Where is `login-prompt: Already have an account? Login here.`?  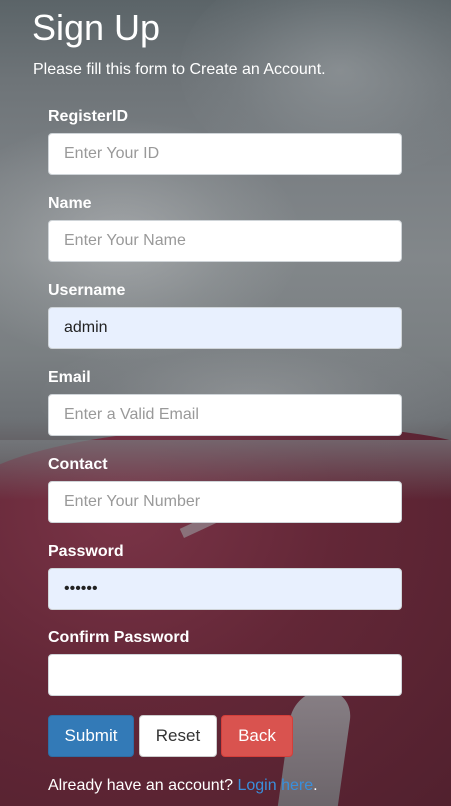
login-prompt: Already have an account? Login here. is located at coordinates (183, 786).